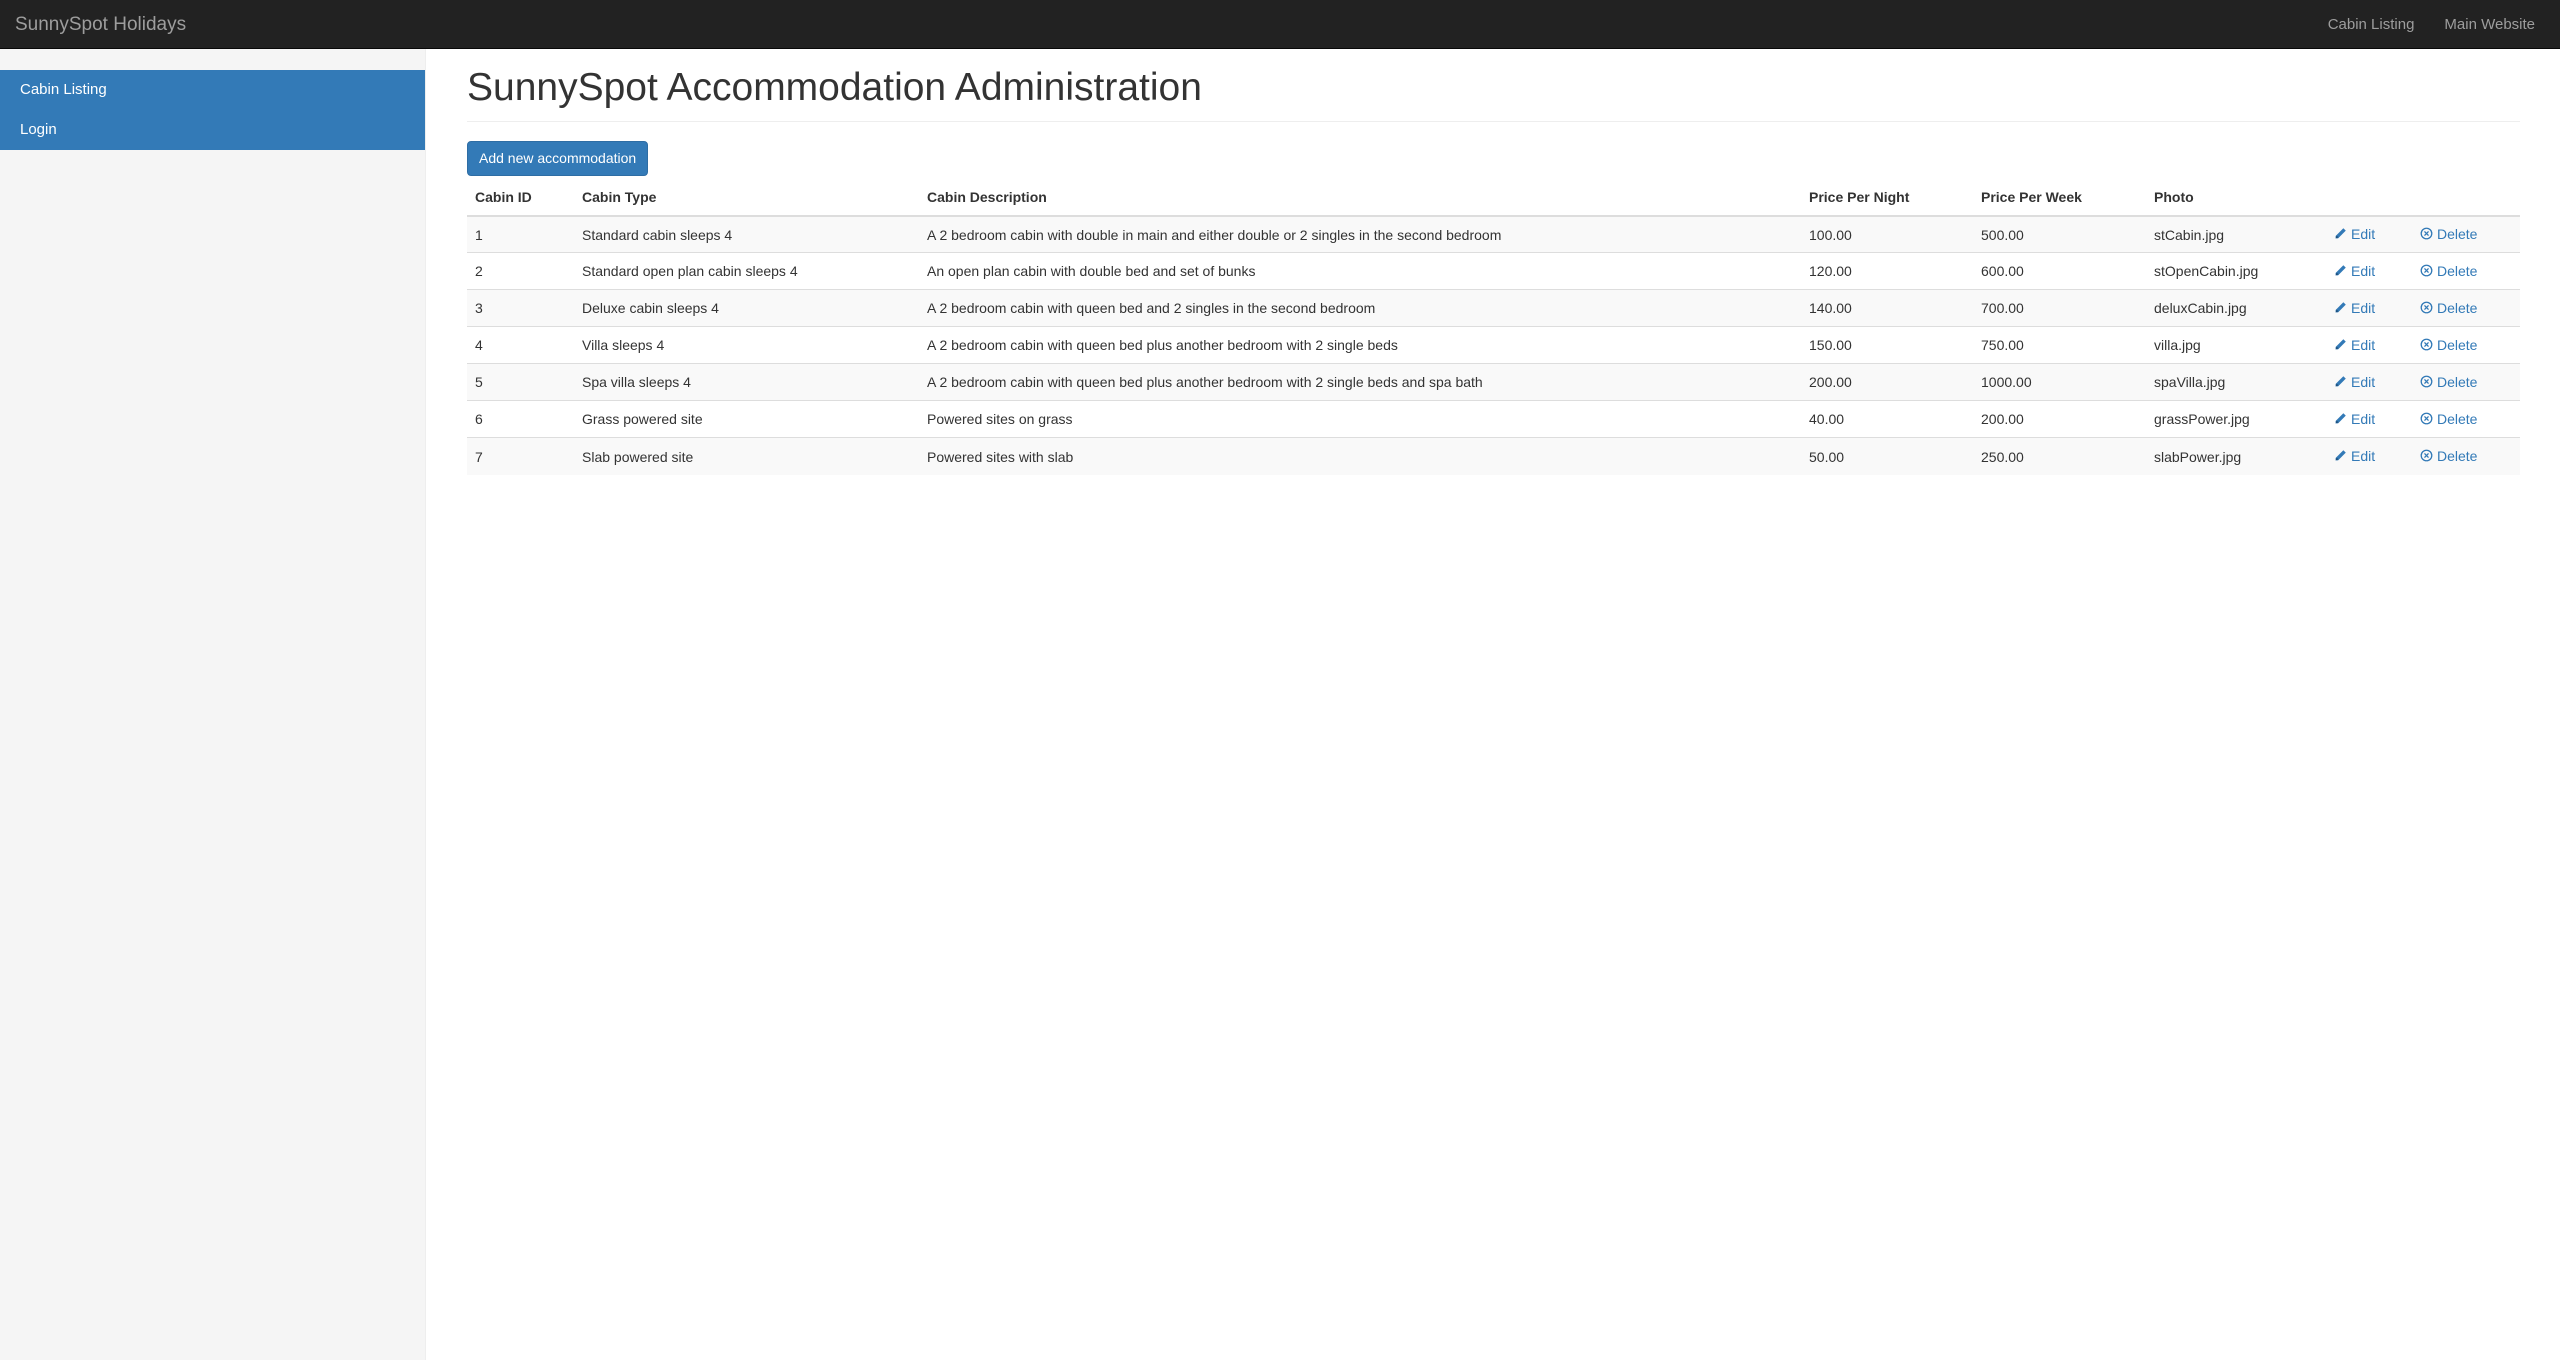  What do you see at coordinates (520, 197) in the screenshot?
I see `header-cabin-id: Cabin ID` at bounding box center [520, 197].